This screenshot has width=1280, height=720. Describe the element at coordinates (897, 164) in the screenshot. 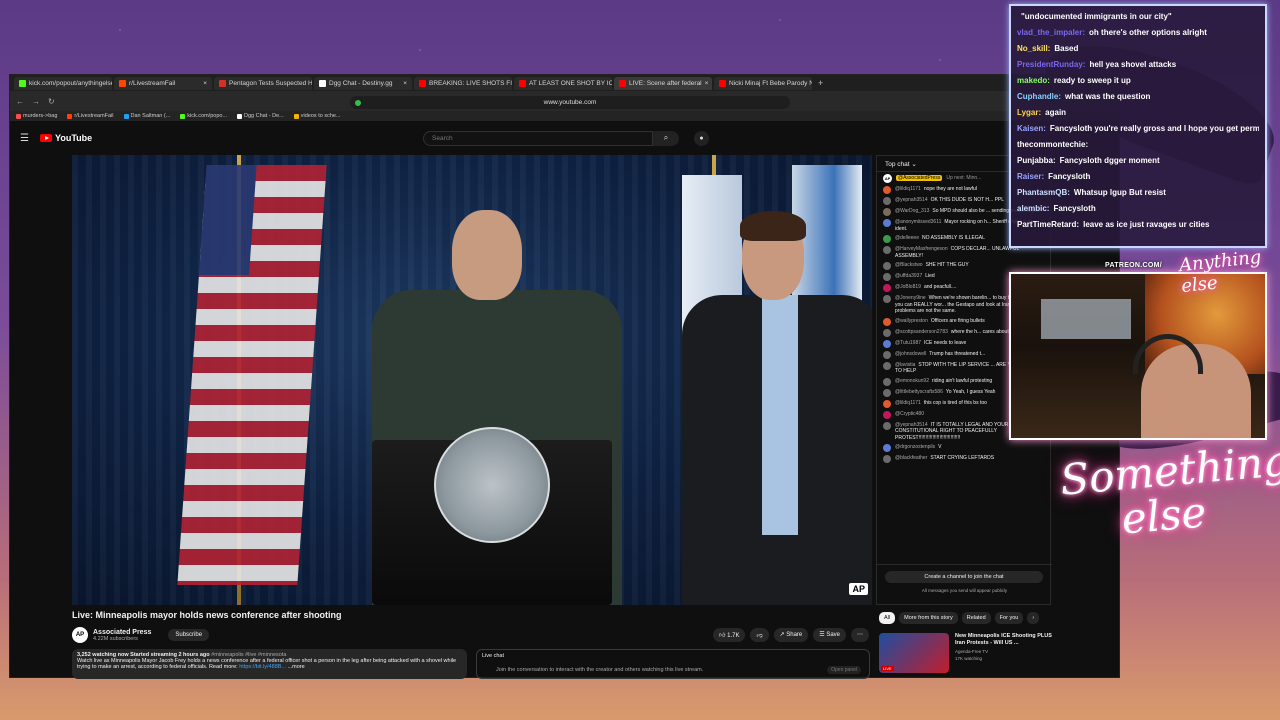

I see `chat-mode: Top chat` at that location.